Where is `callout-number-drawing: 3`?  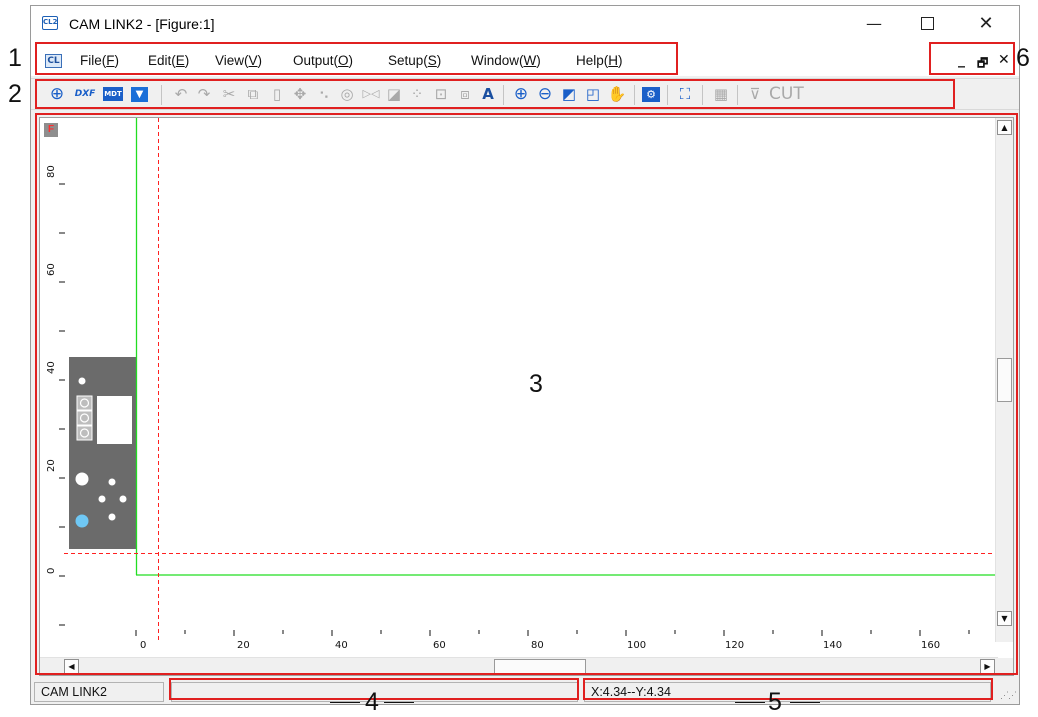 callout-number-drawing: 3 is located at coordinates (536, 384).